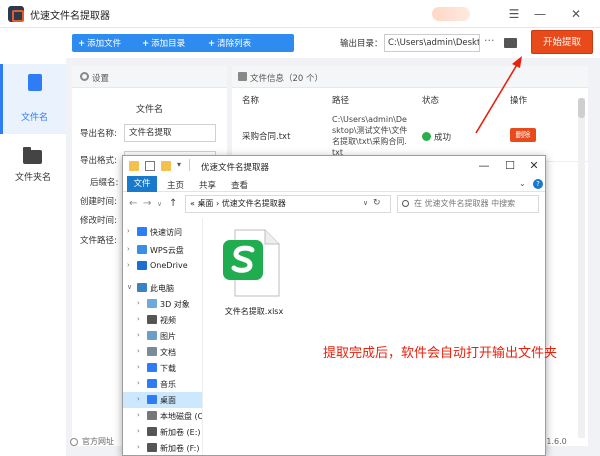 Image resolution: width=600 pixels, height=456 pixels. Describe the element at coordinates (129, 287) in the screenshot. I see `chevron-icon: ∨` at that location.